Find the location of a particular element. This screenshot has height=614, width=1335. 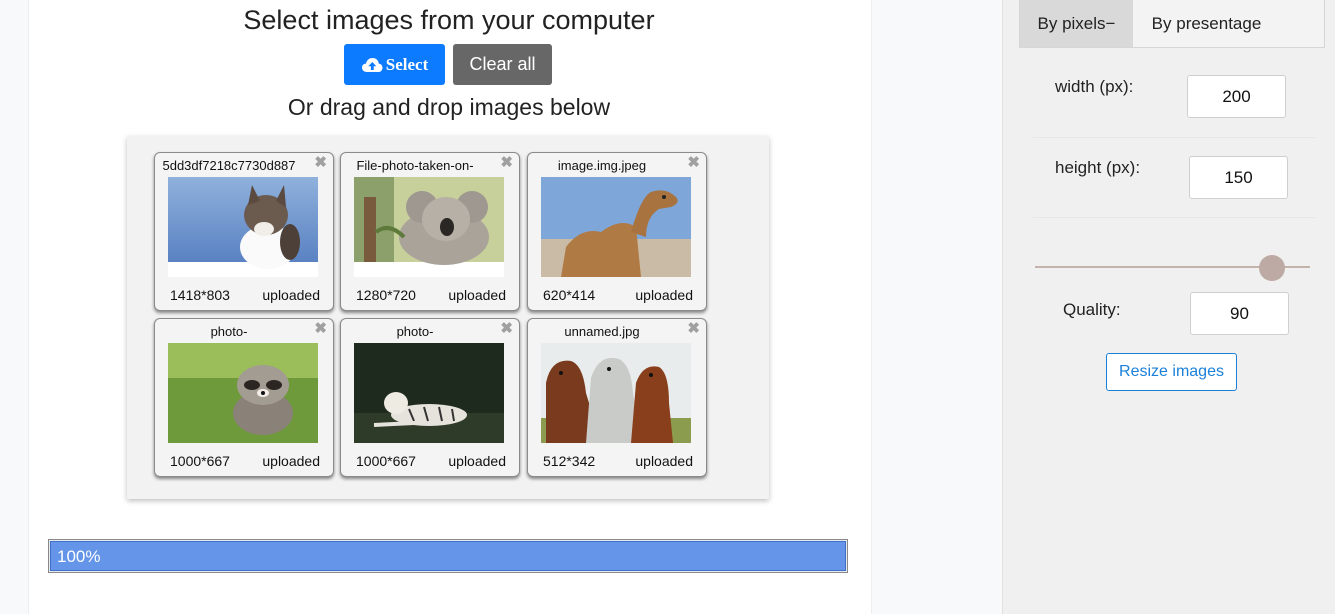

image-dimensions: 620*414 is located at coordinates (569, 295).